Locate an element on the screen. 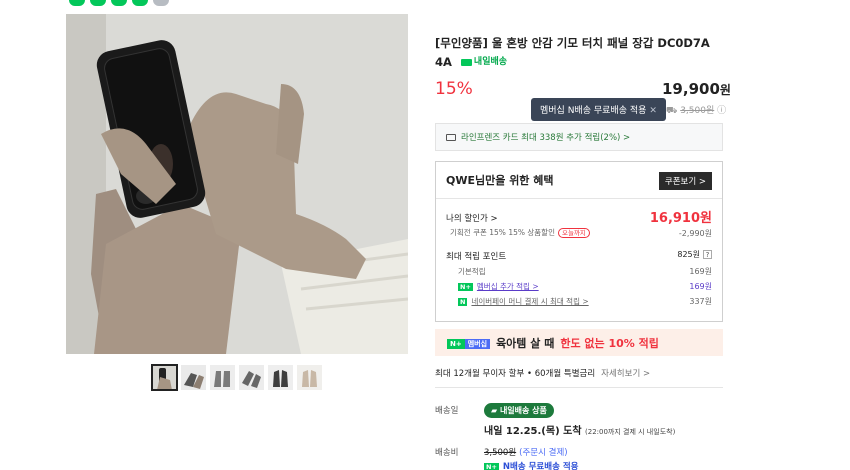  naedil-badge: ▰ 내일배송 상품 is located at coordinates (519, 410).